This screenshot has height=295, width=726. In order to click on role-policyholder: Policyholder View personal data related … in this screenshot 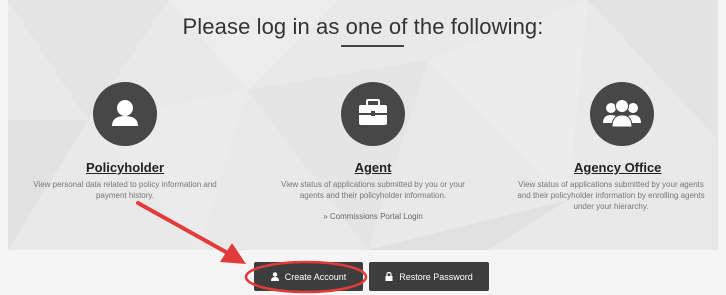, I will do `click(125, 141)`.